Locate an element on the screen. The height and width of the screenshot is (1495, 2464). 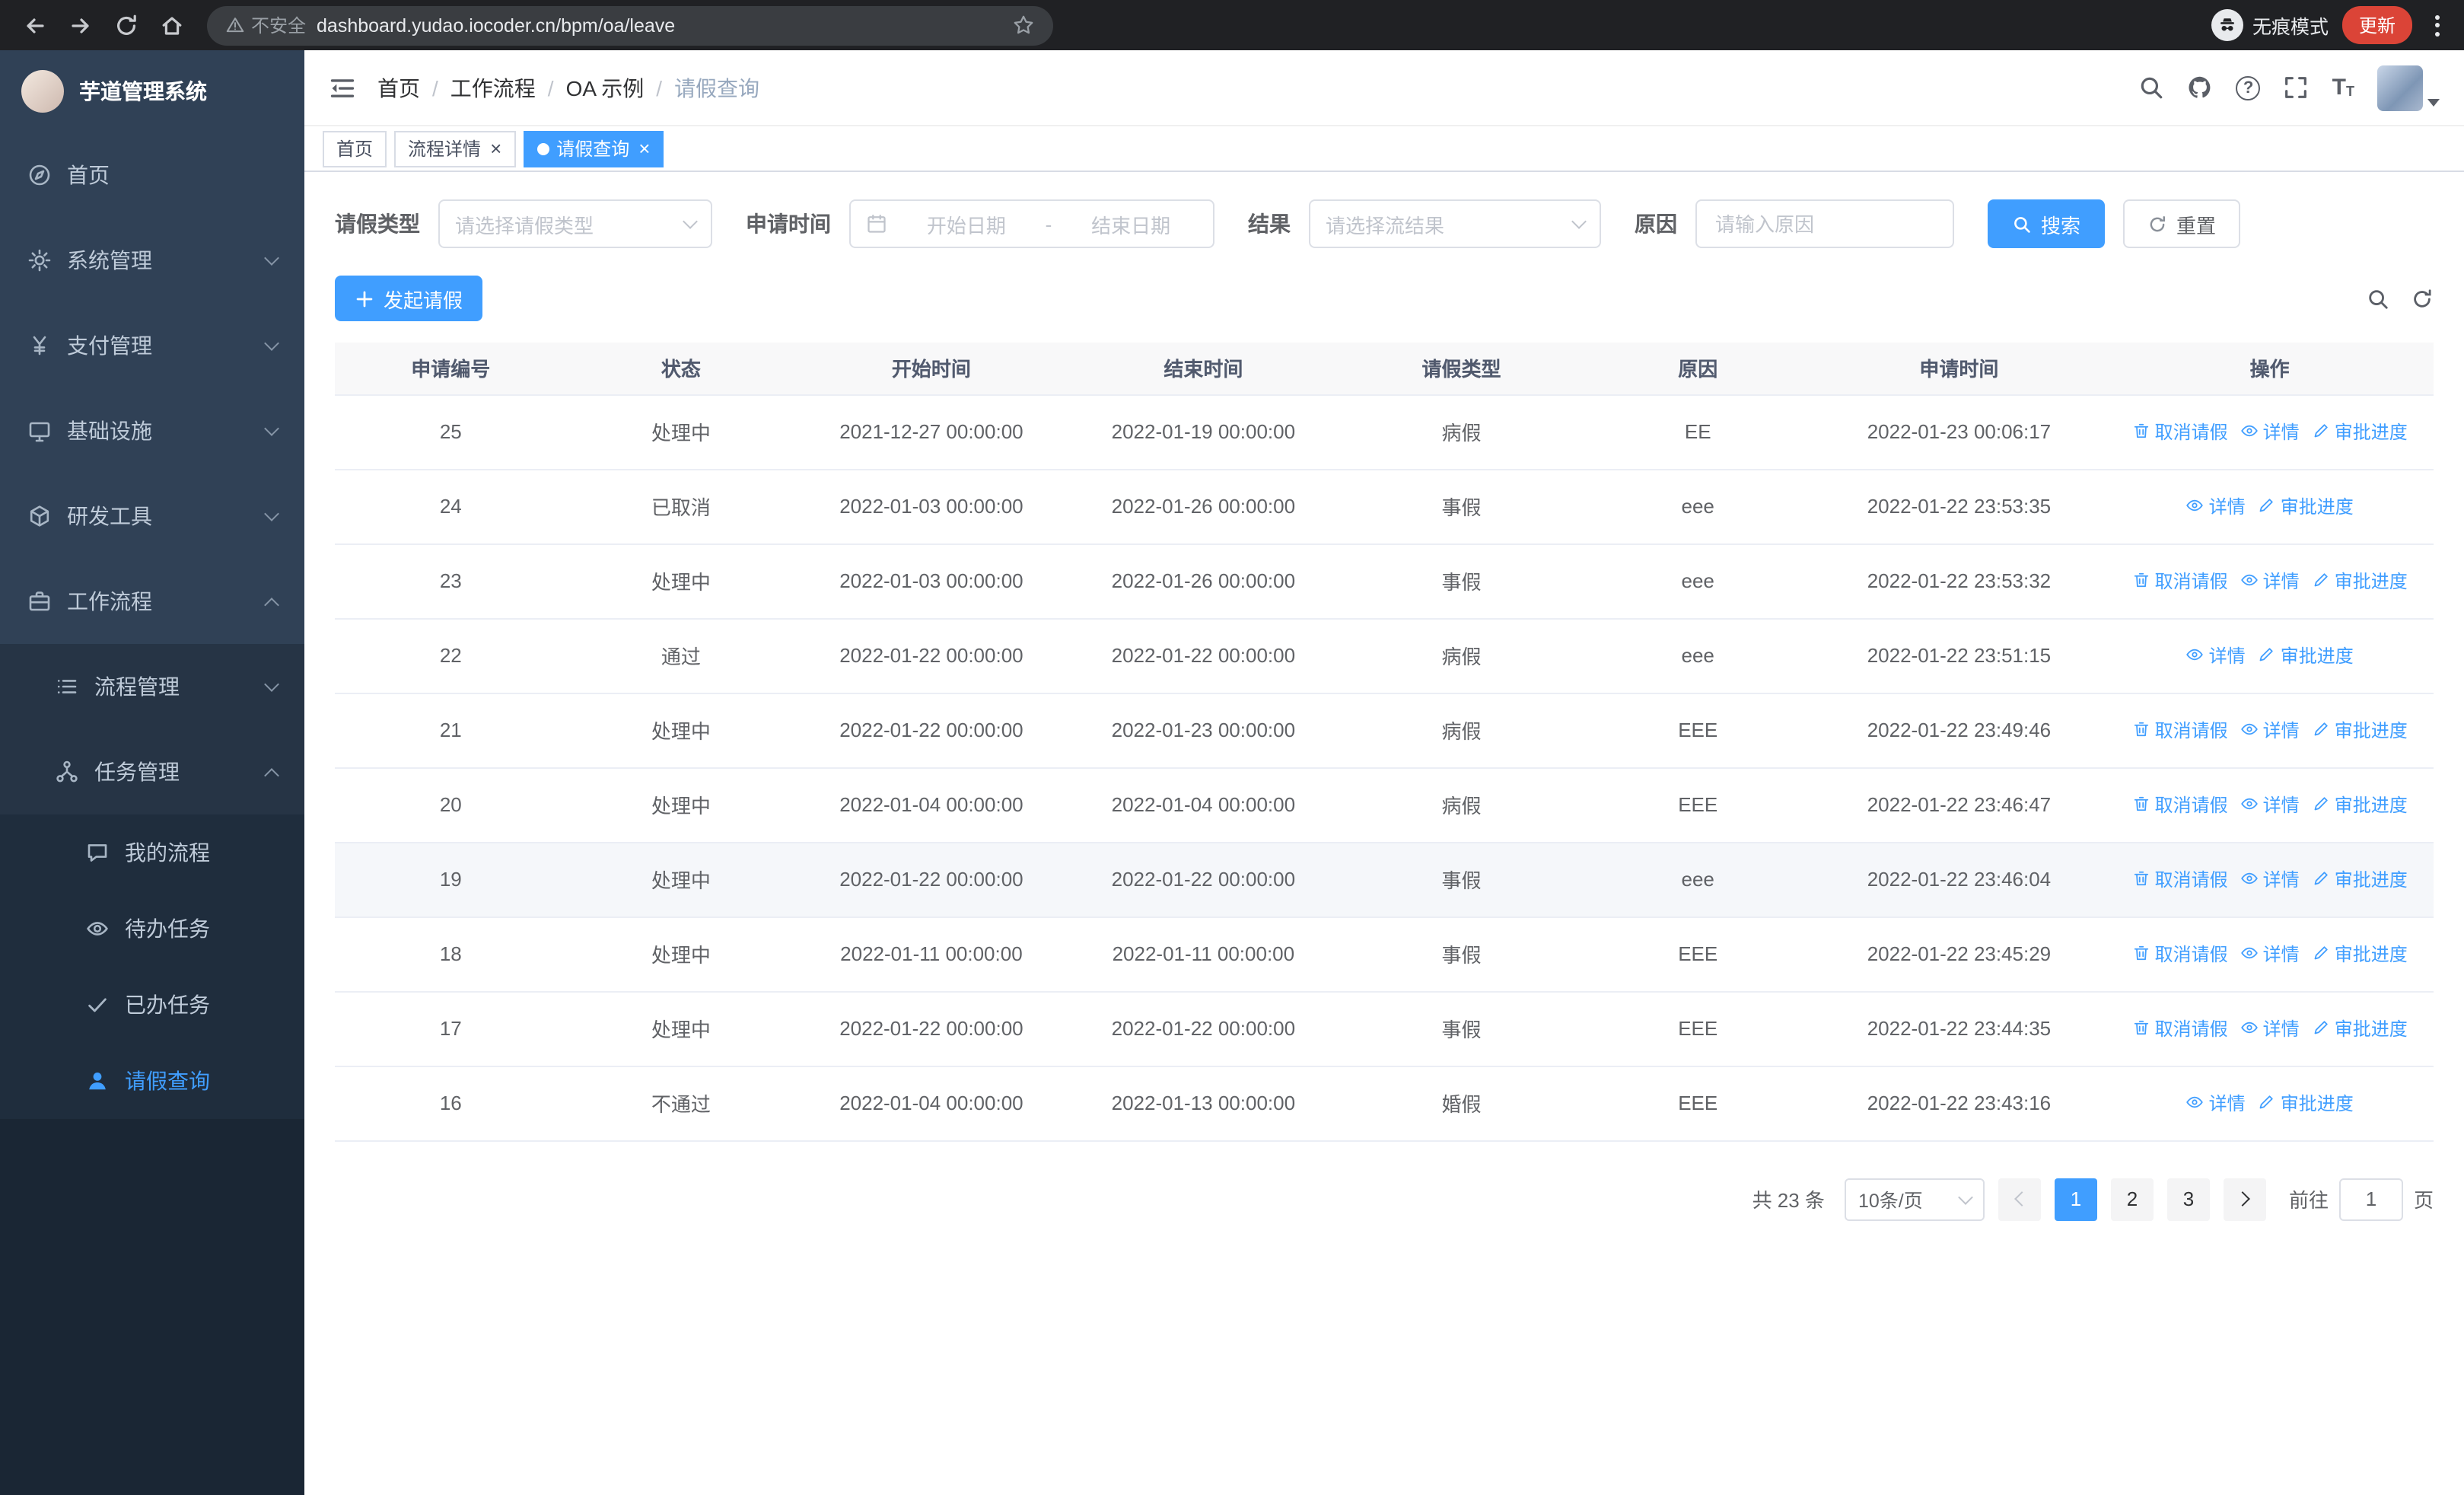
browser-forward-button is located at coordinates (80, 25).